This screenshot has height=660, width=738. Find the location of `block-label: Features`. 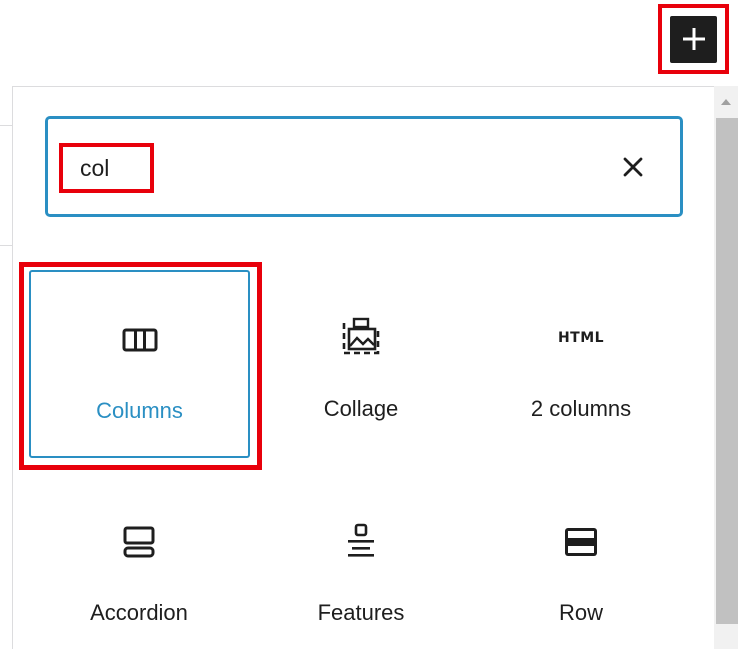

block-label: Features is located at coordinates (361, 612).